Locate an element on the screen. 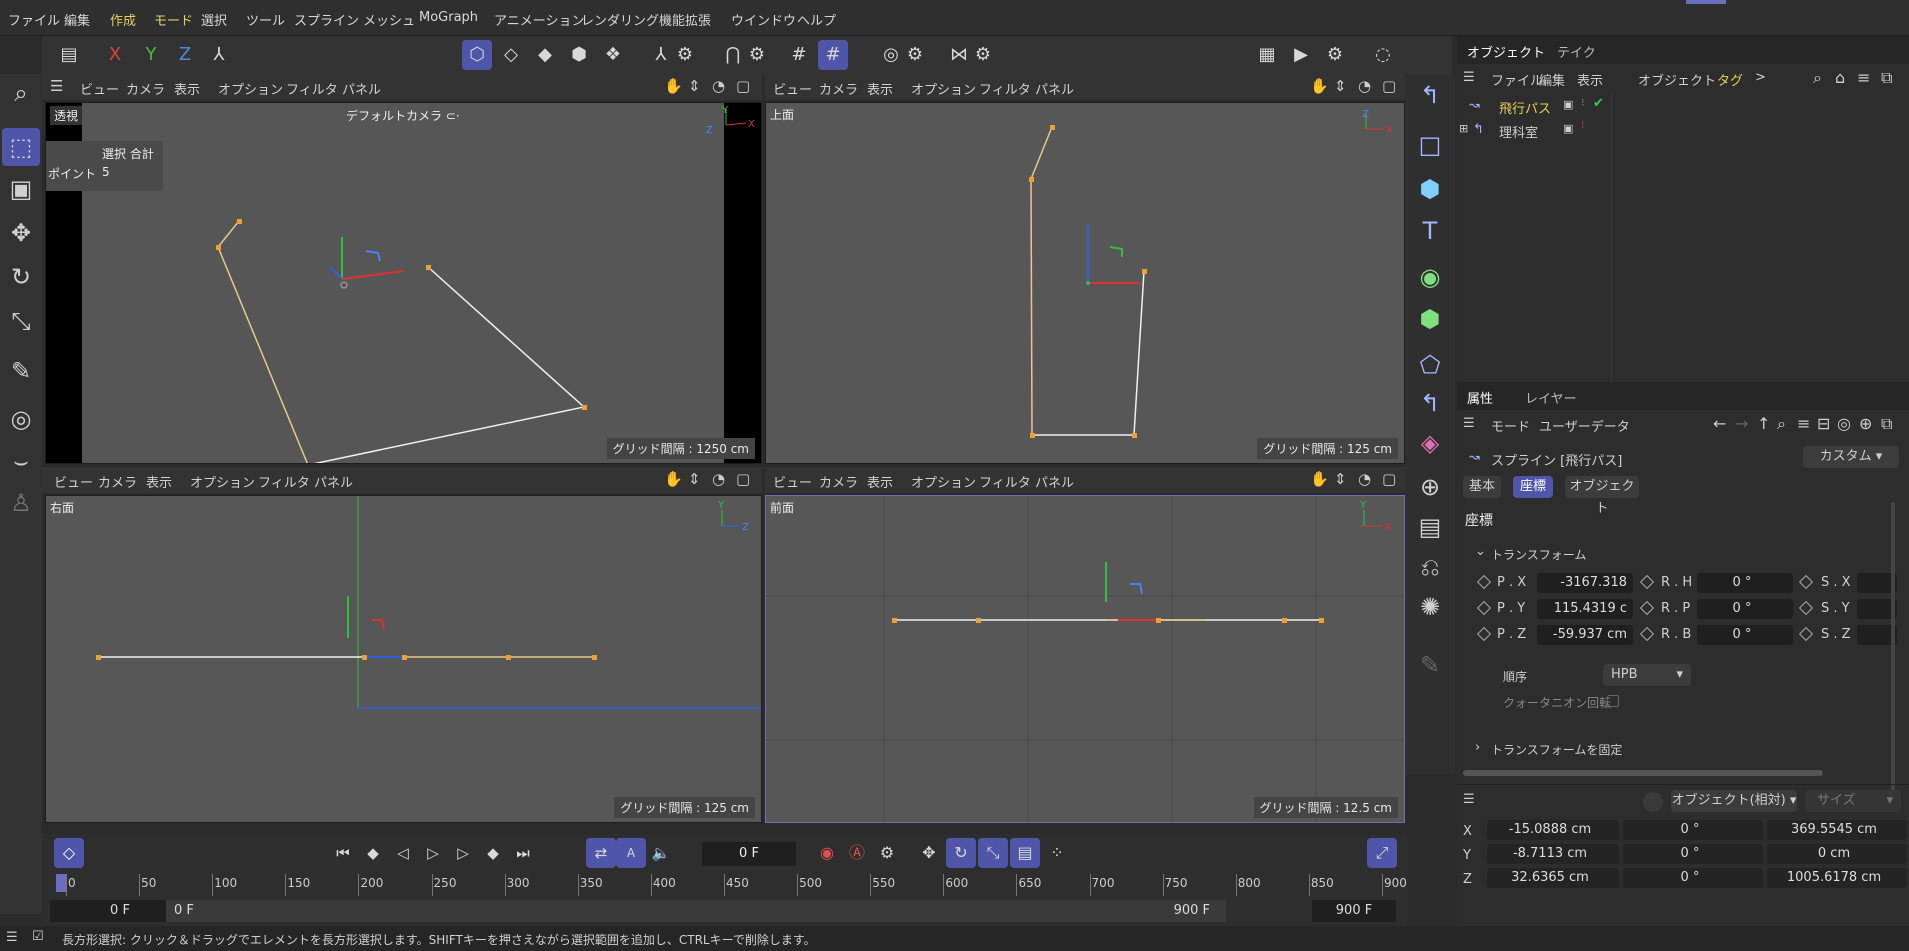 The image size is (1909, 951). object-row-flight-path: ↝ 飛行パス ▣ ⁝ ✔ is located at coordinates (1683, 106).